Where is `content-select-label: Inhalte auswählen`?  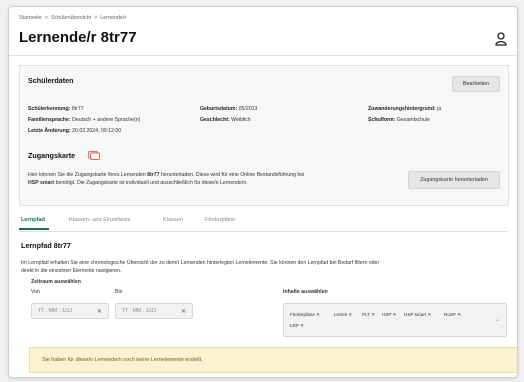
content-select-label: Inhalte auswählen is located at coordinates (305, 292).